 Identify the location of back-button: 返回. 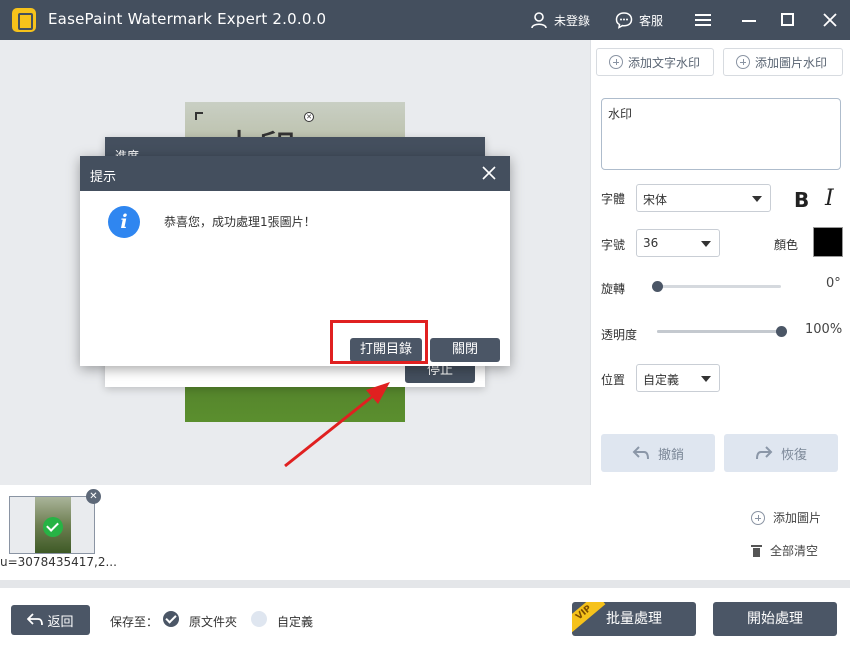
(50, 620).